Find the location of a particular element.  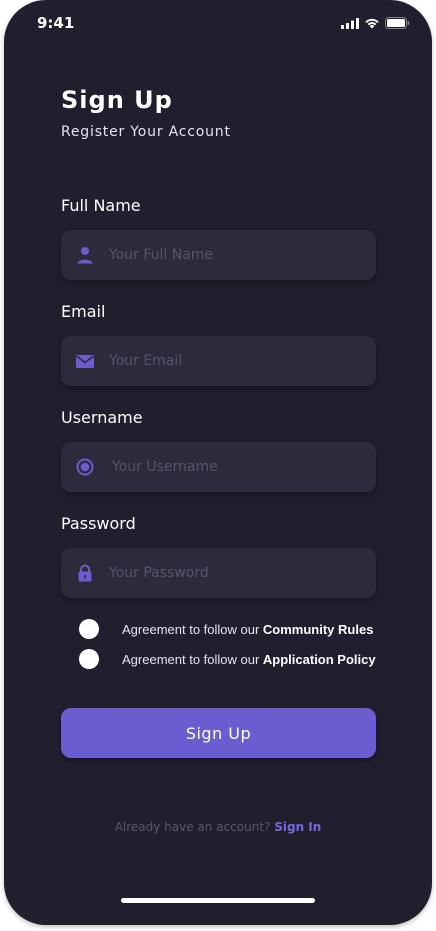

password-field is located at coordinates (218, 573).